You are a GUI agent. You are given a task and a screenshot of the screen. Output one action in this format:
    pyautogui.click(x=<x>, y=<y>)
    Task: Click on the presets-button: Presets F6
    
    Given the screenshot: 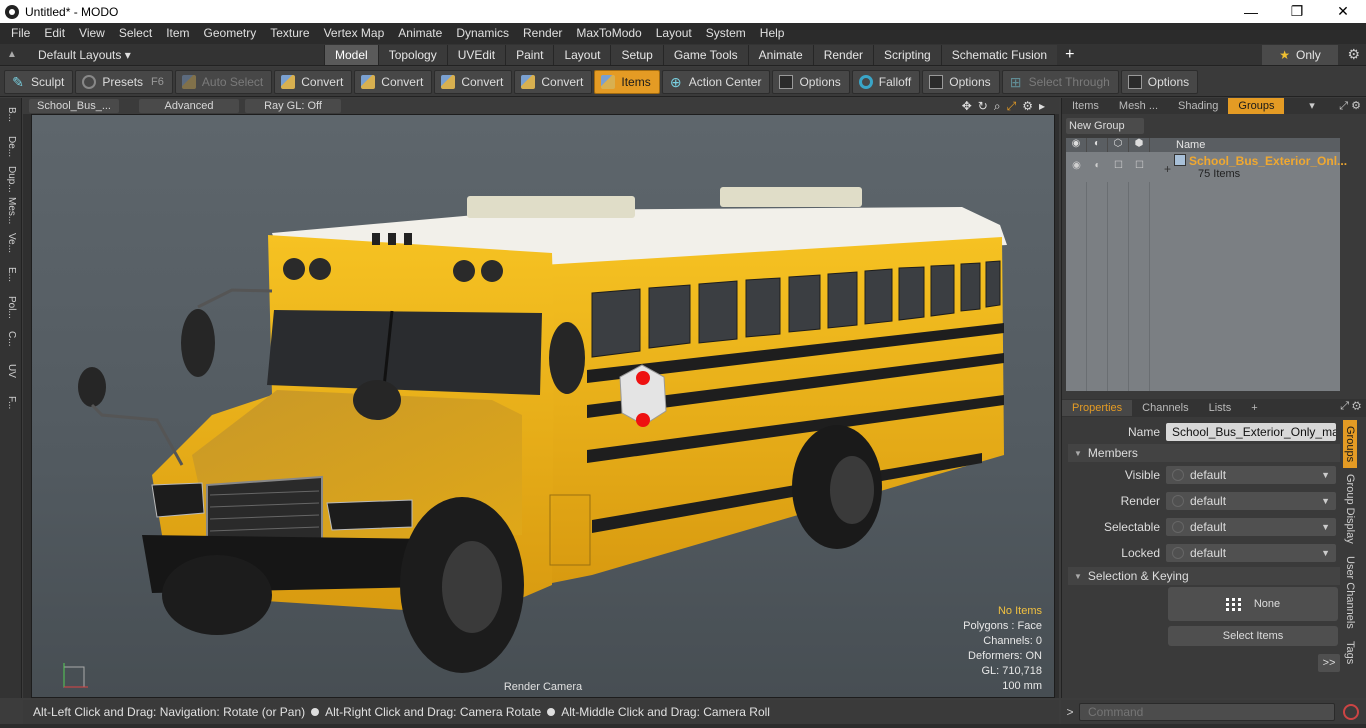 What is the action you would take?
    pyautogui.click(x=124, y=81)
    